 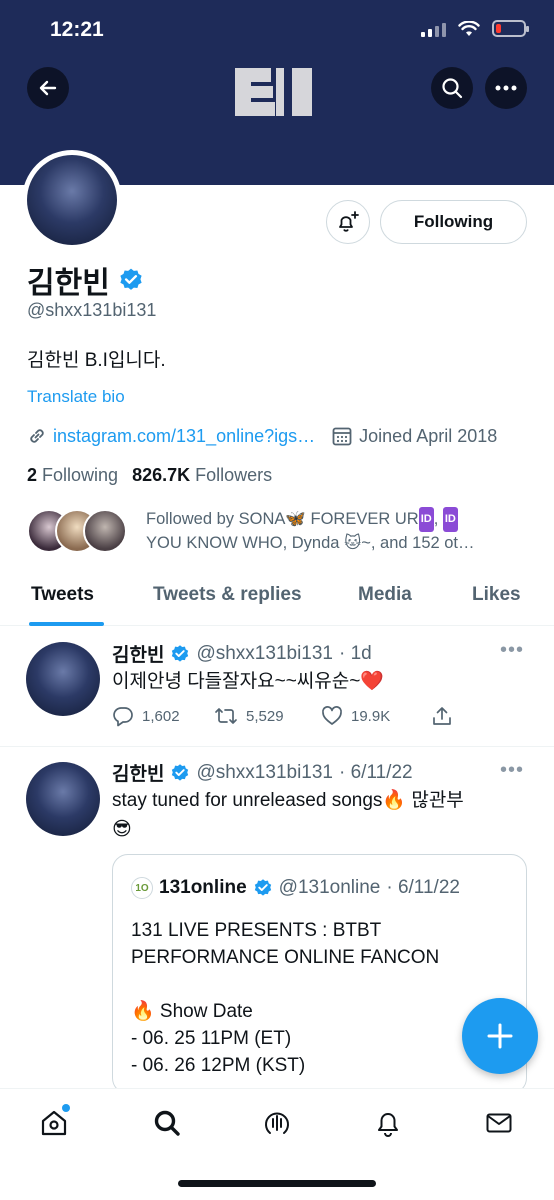 I want to click on followers-count-link: 826.7K Followers, so click(x=202, y=475).